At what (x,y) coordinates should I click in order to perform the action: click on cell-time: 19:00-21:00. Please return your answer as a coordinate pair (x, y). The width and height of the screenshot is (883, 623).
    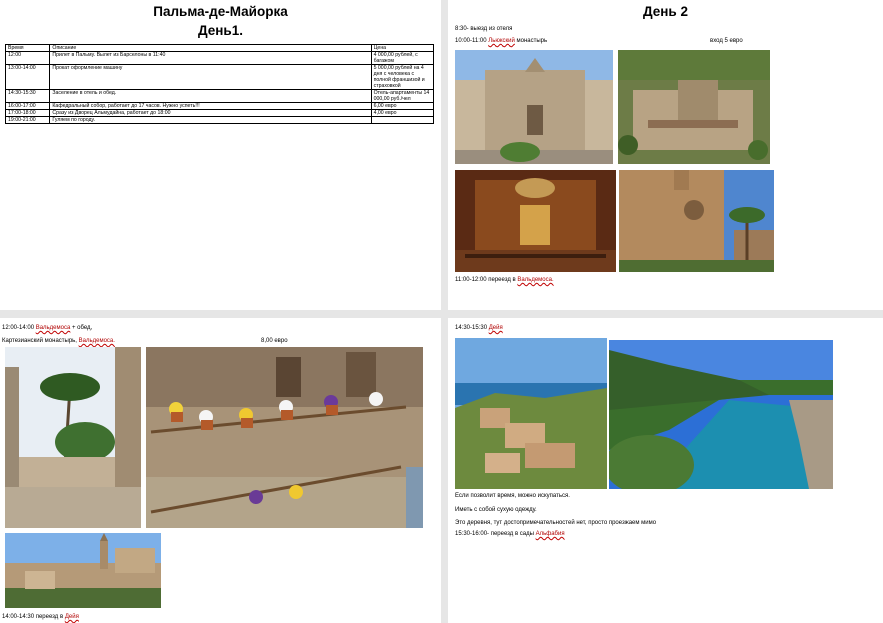
    Looking at the image, I should click on (27, 120).